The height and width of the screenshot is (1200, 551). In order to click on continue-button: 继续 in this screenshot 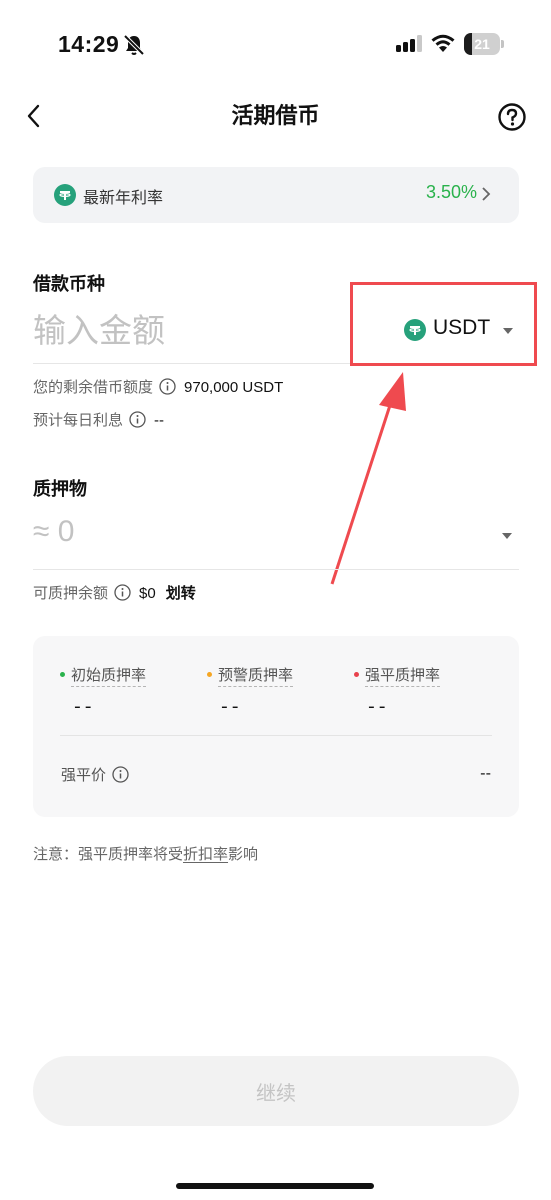, I will do `click(276, 1091)`.